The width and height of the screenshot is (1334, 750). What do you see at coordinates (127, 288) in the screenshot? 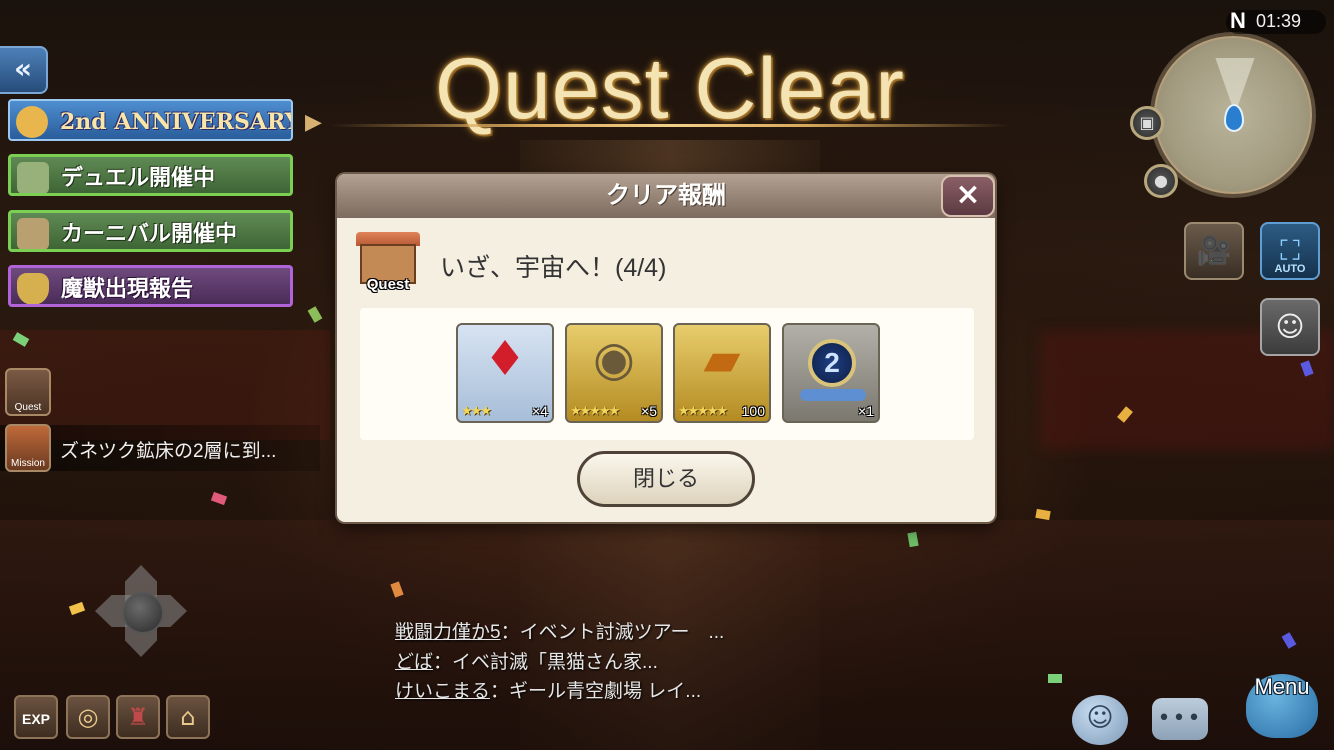
I see `banner-label: 魔獣出現報告` at bounding box center [127, 288].